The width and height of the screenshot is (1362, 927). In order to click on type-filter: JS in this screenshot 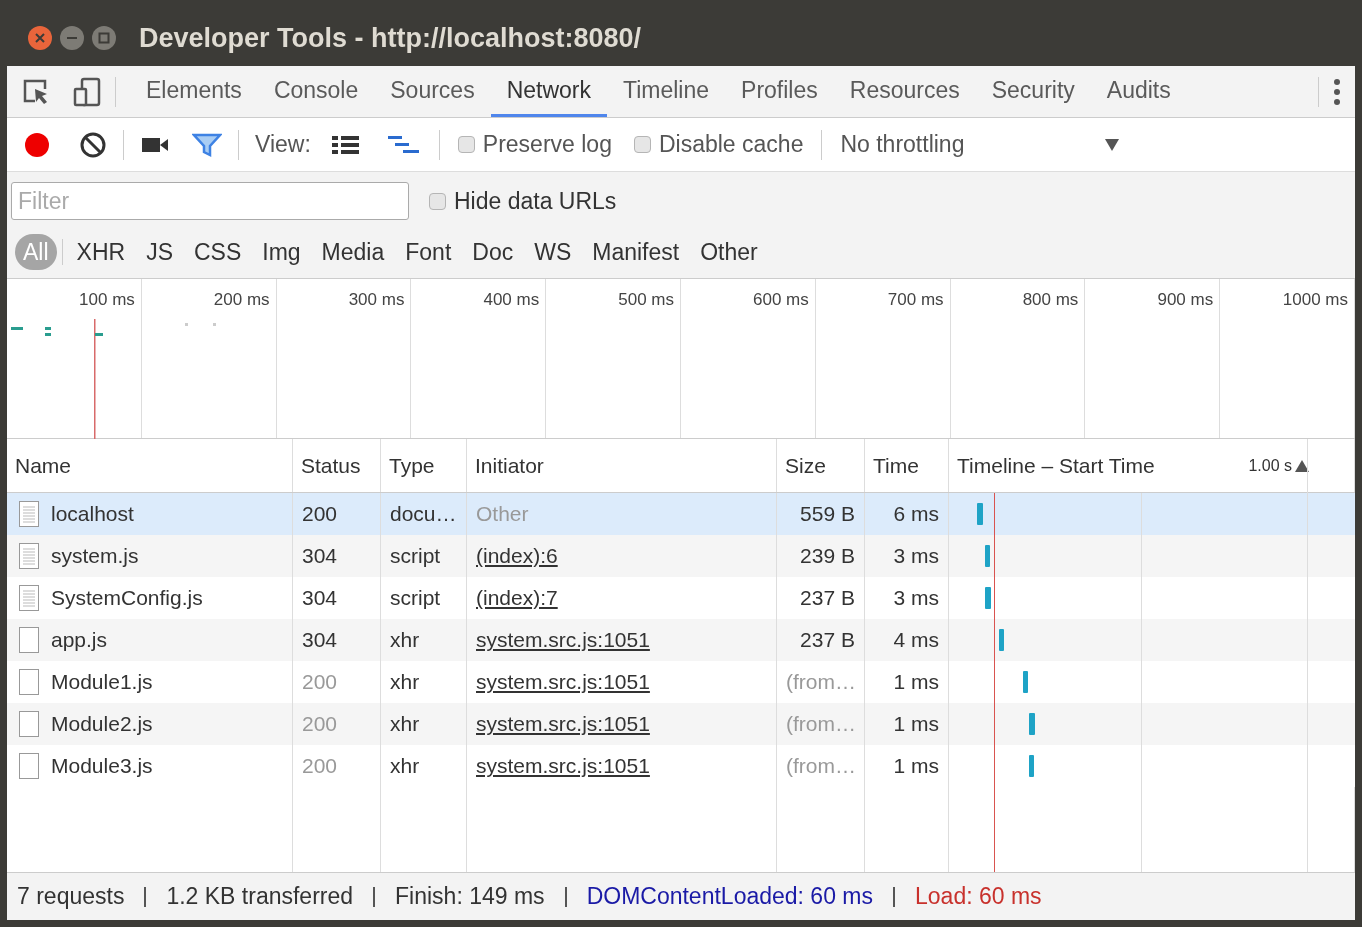, I will do `click(159, 252)`.